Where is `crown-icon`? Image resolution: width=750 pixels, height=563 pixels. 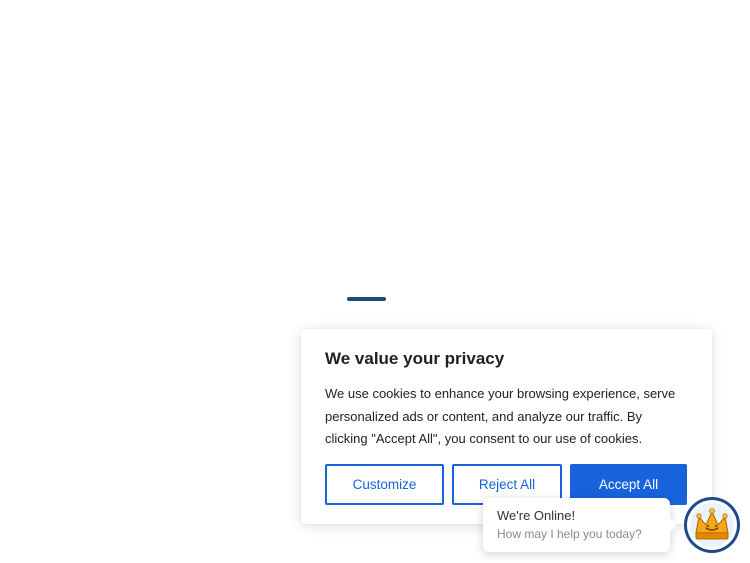
crown-icon is located at coordinates (712, 525).